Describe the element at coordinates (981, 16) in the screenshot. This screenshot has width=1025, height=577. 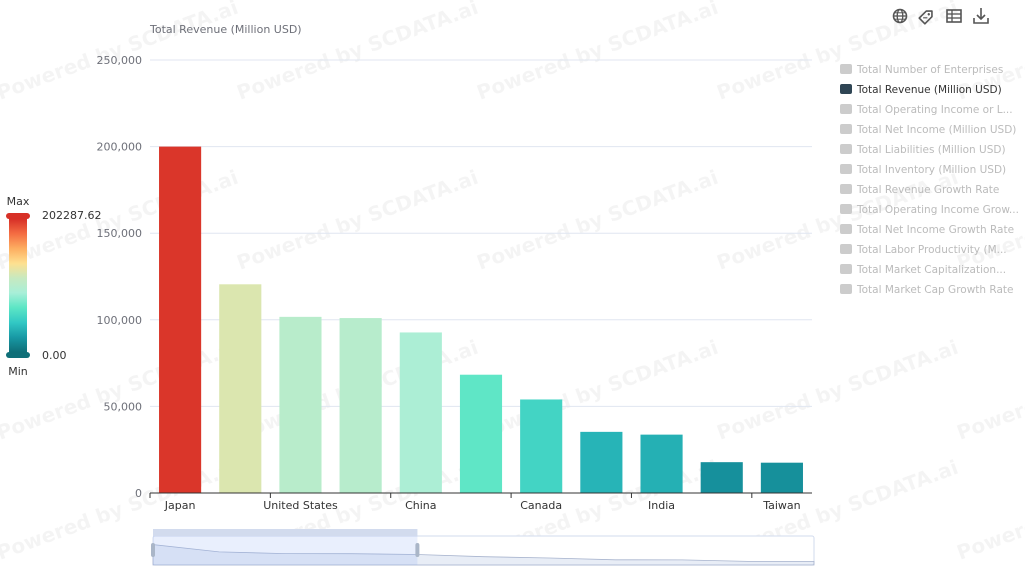
I see `download-icon` at that location.